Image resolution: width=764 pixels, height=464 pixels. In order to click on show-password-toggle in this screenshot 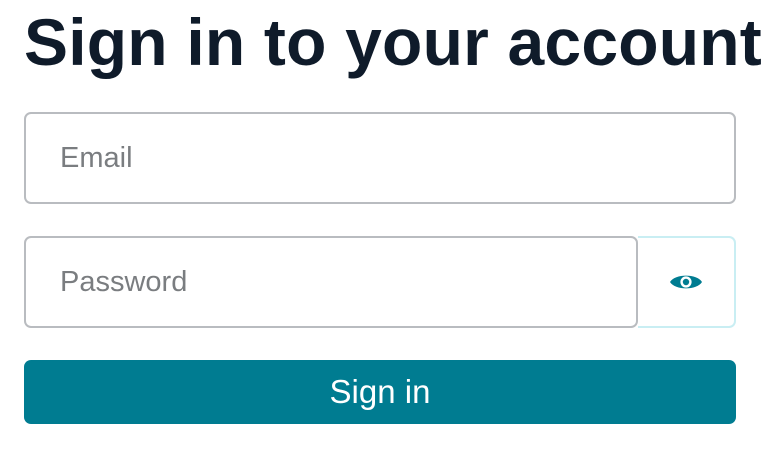, I will do `click(687, 282)`.